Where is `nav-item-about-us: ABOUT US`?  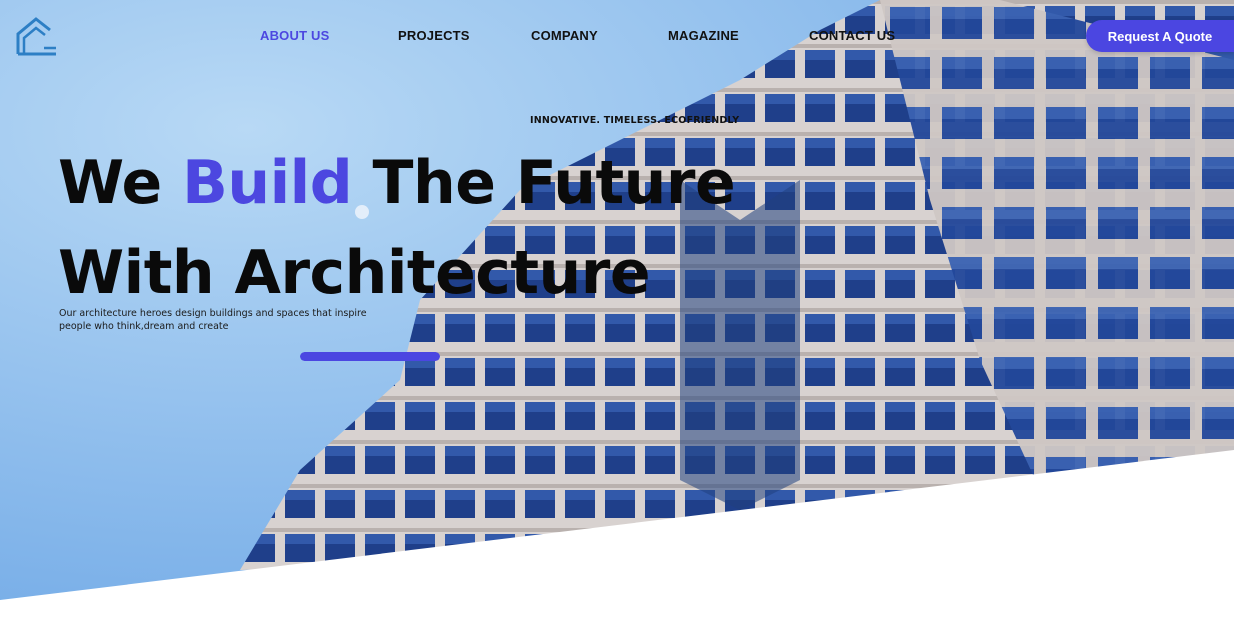 nav-item-about-us: ABOUT US is located at coordinates (295, 35).